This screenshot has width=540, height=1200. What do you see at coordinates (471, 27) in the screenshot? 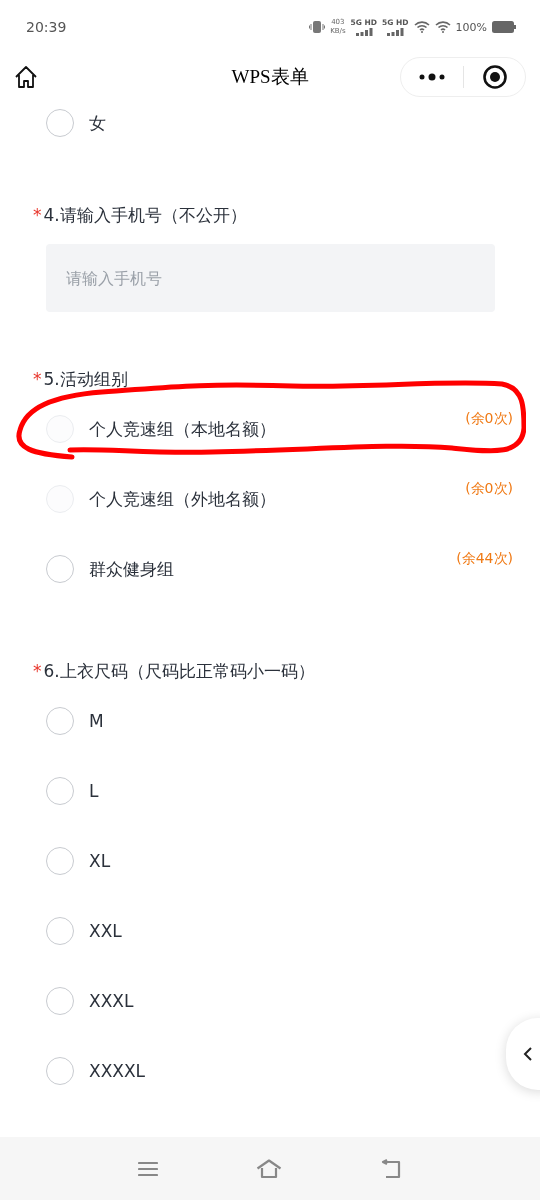
I see `battery-level: 100%` at bounding box center [471, 27].